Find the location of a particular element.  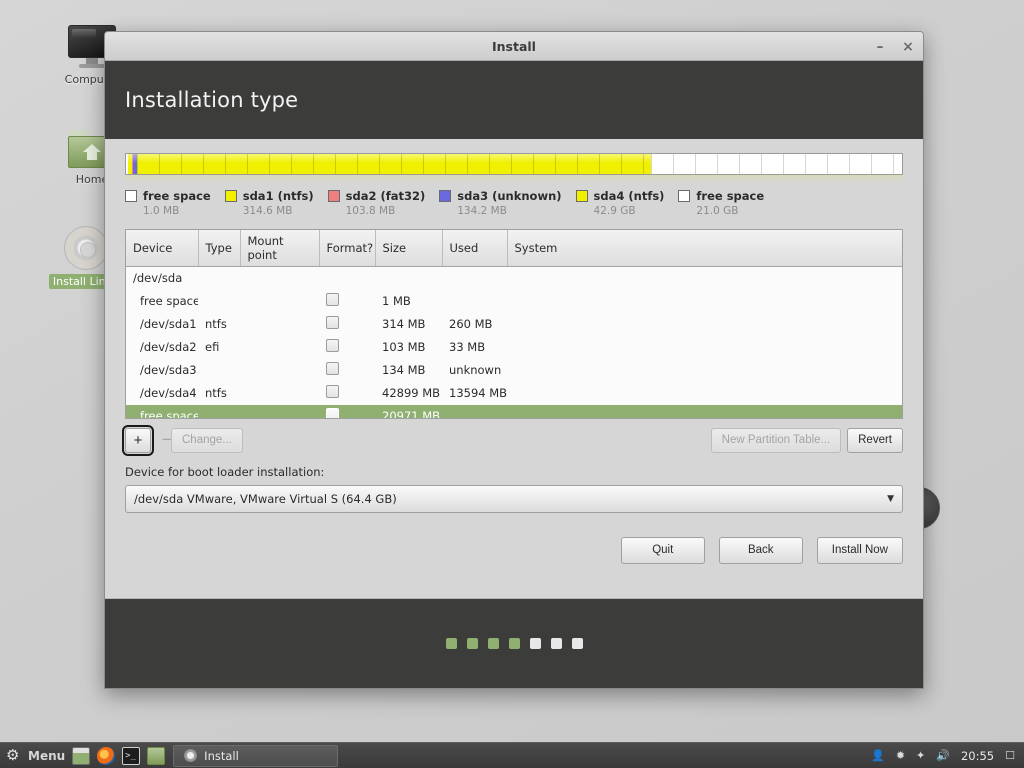

window-title: Install is located at coordinates (514, 46).